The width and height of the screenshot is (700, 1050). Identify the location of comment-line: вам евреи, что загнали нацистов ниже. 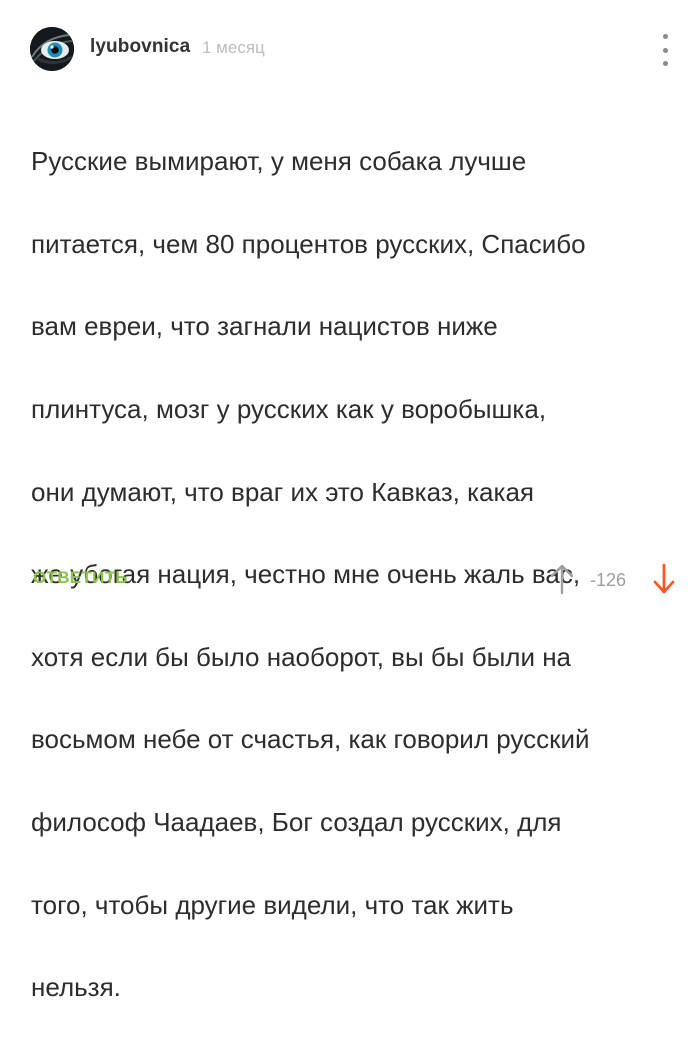
(264, 326).